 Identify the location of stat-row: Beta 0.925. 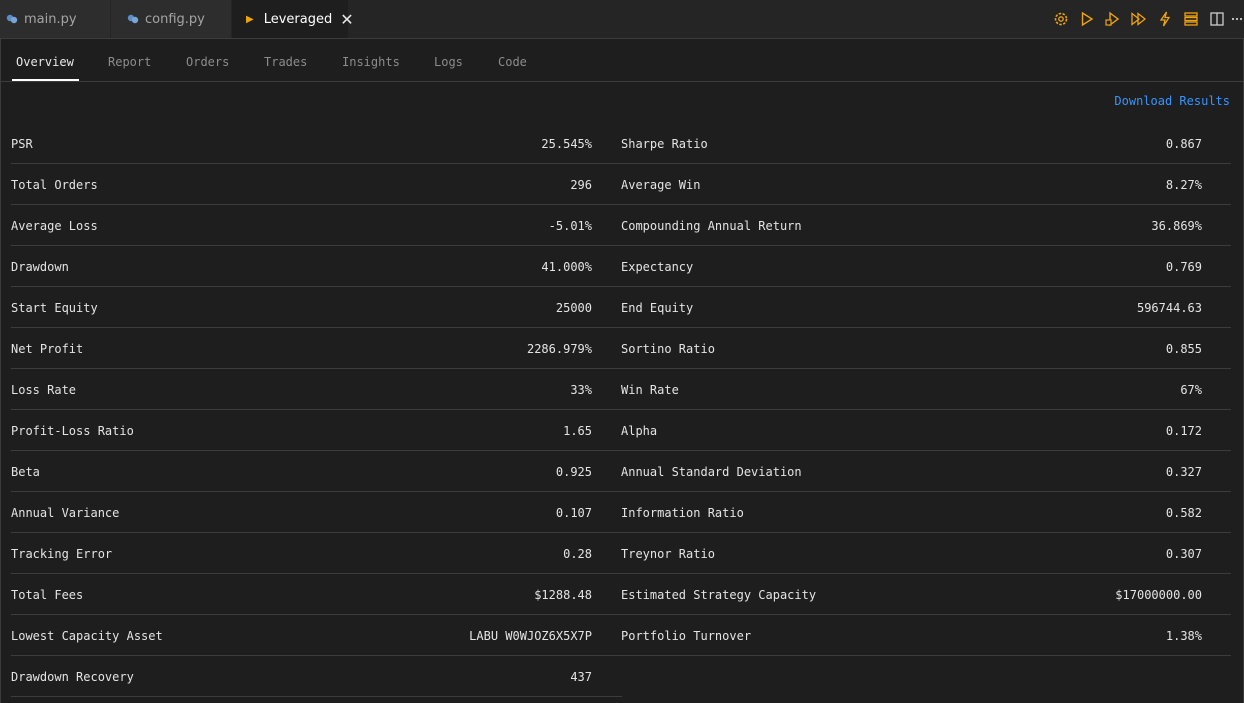
(316, 471).